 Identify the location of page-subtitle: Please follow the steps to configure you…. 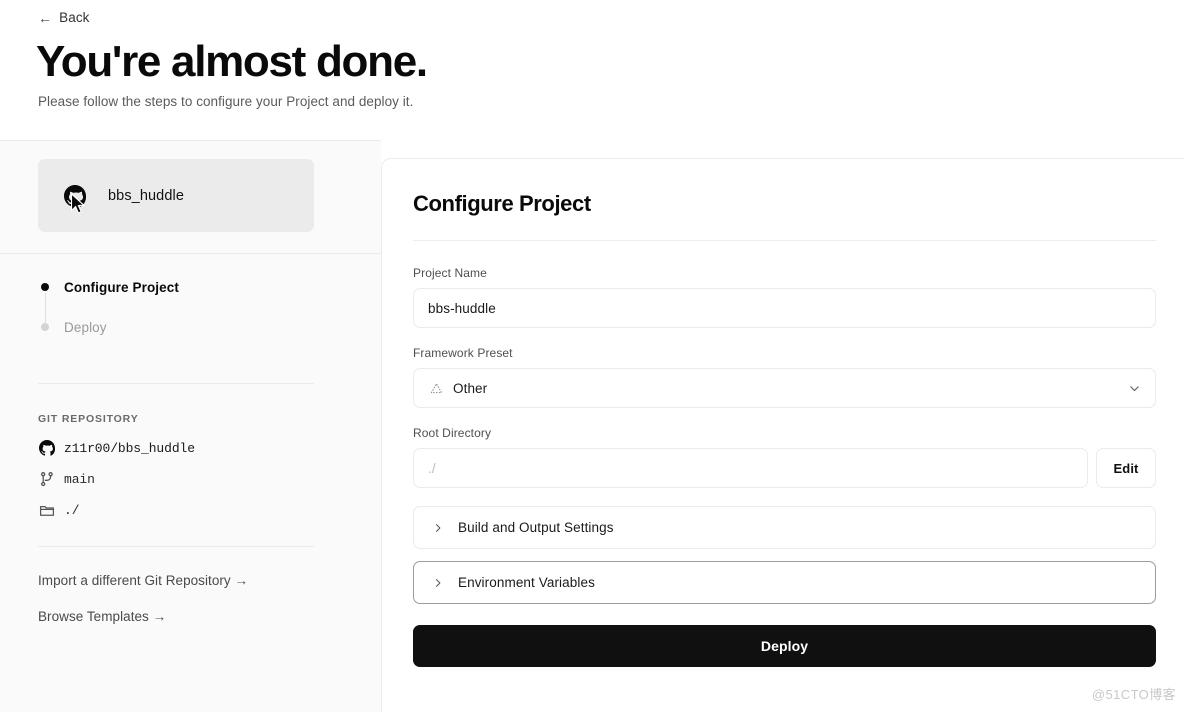
(226, 101).